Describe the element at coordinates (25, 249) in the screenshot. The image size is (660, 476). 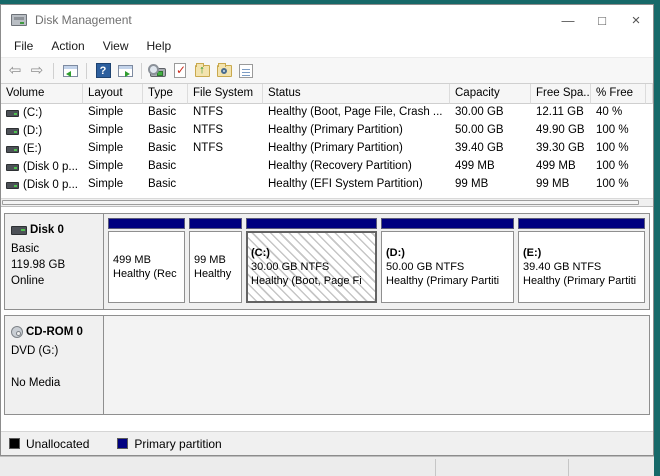
I see `disk-0-type: Basic` at that location.